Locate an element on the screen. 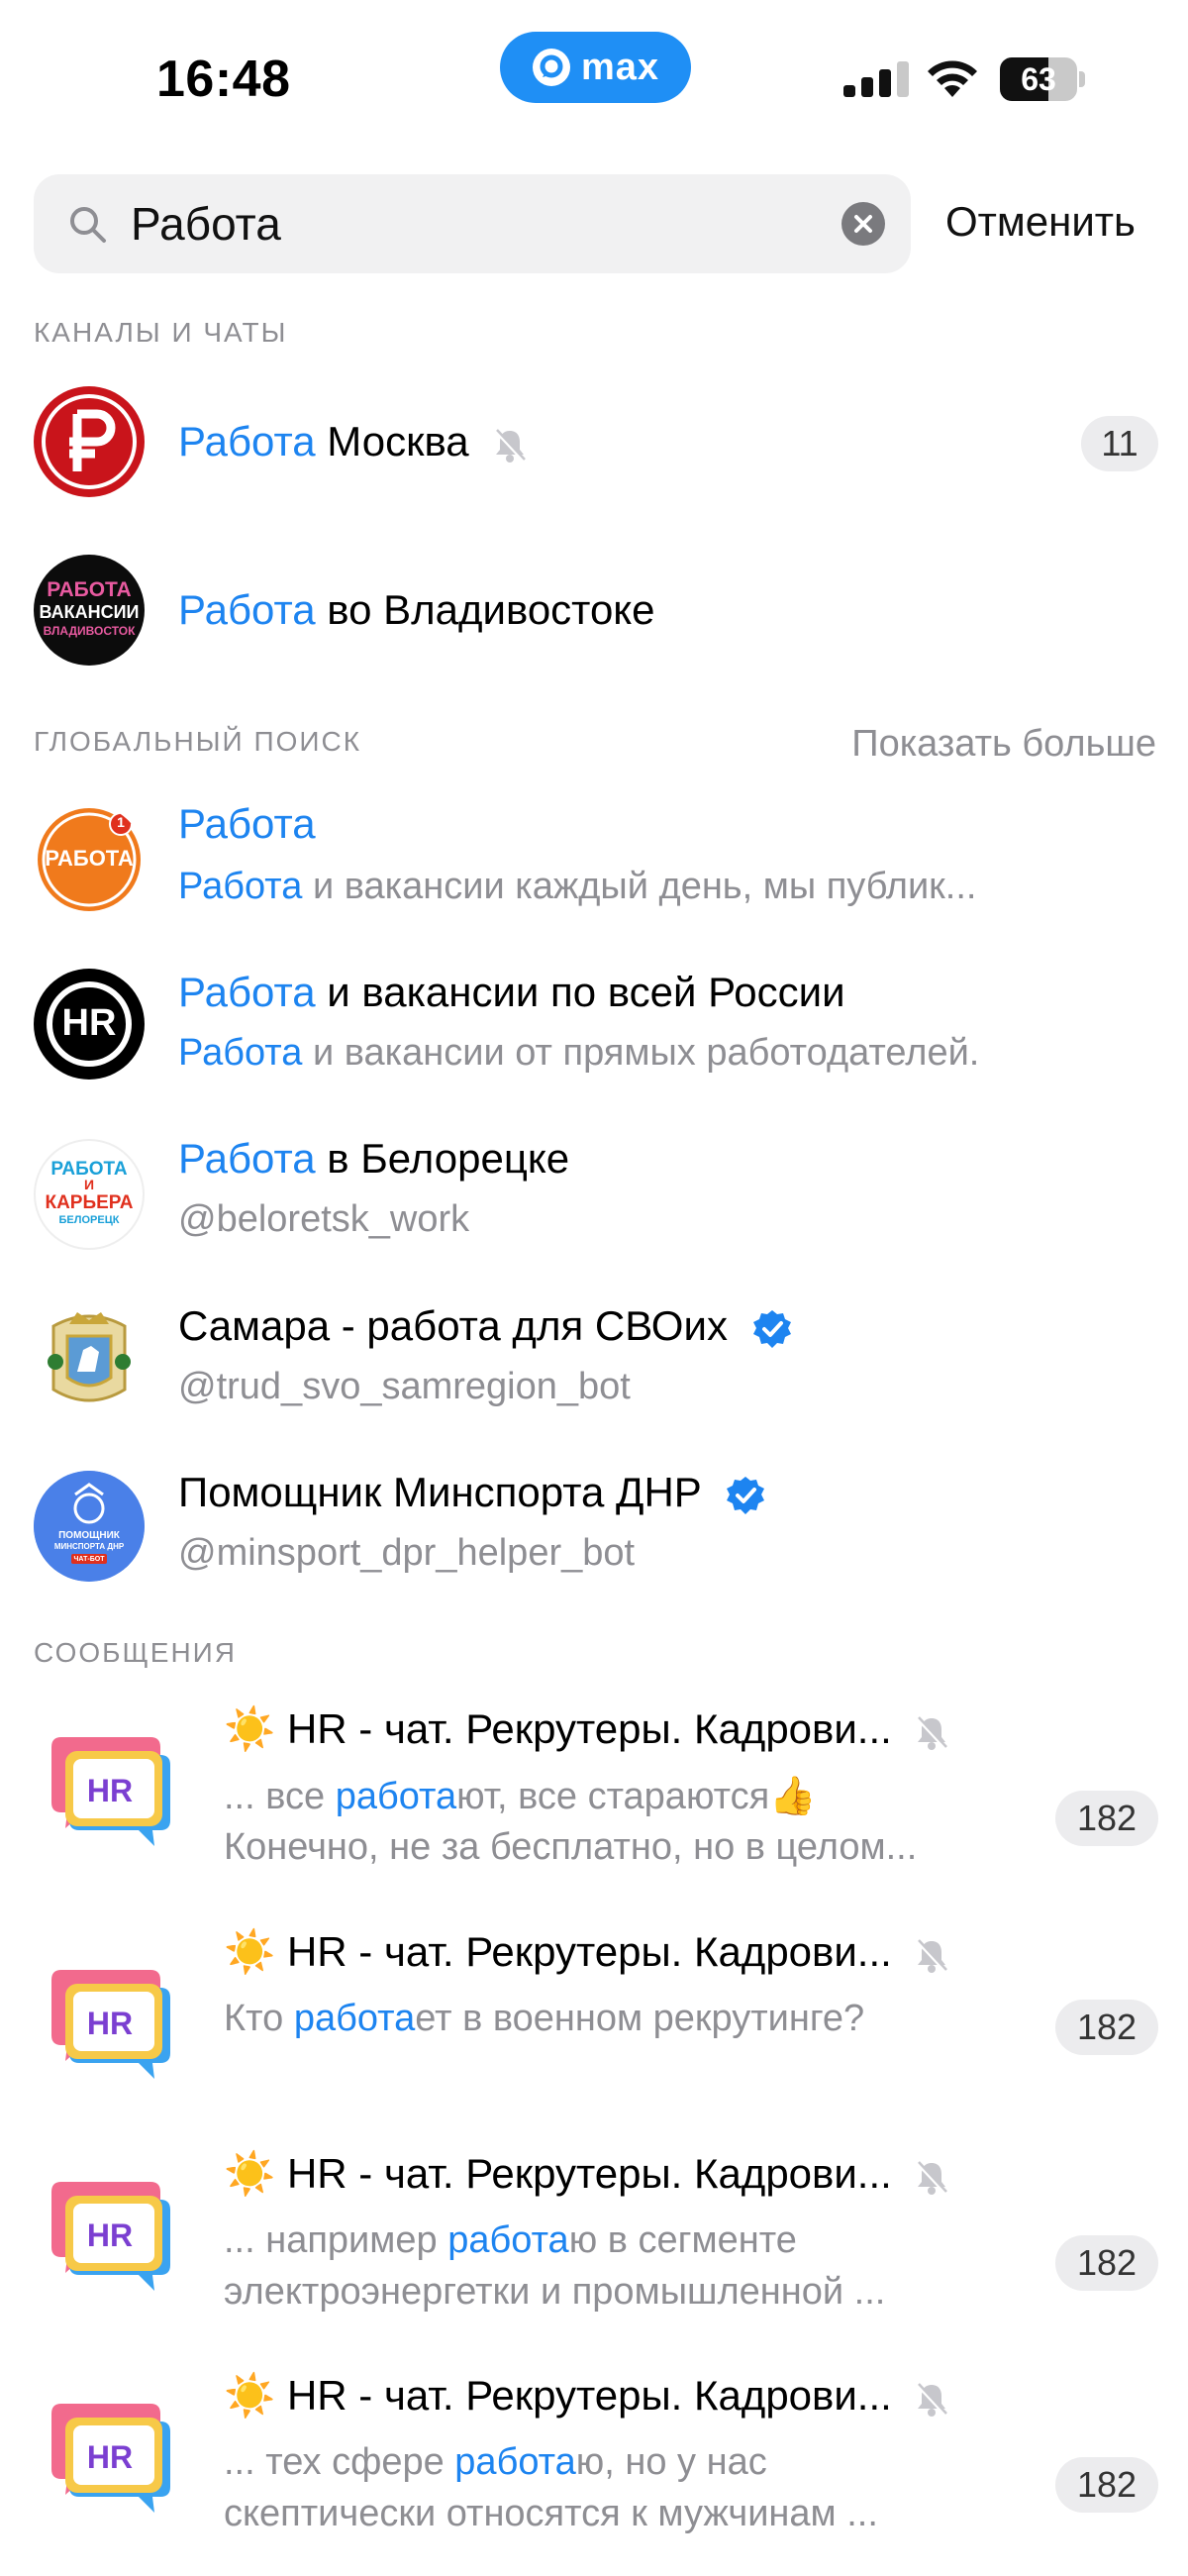 This screenshot has height=2576, width=1188. max-logo-icon is located at coordinates (551, 67).